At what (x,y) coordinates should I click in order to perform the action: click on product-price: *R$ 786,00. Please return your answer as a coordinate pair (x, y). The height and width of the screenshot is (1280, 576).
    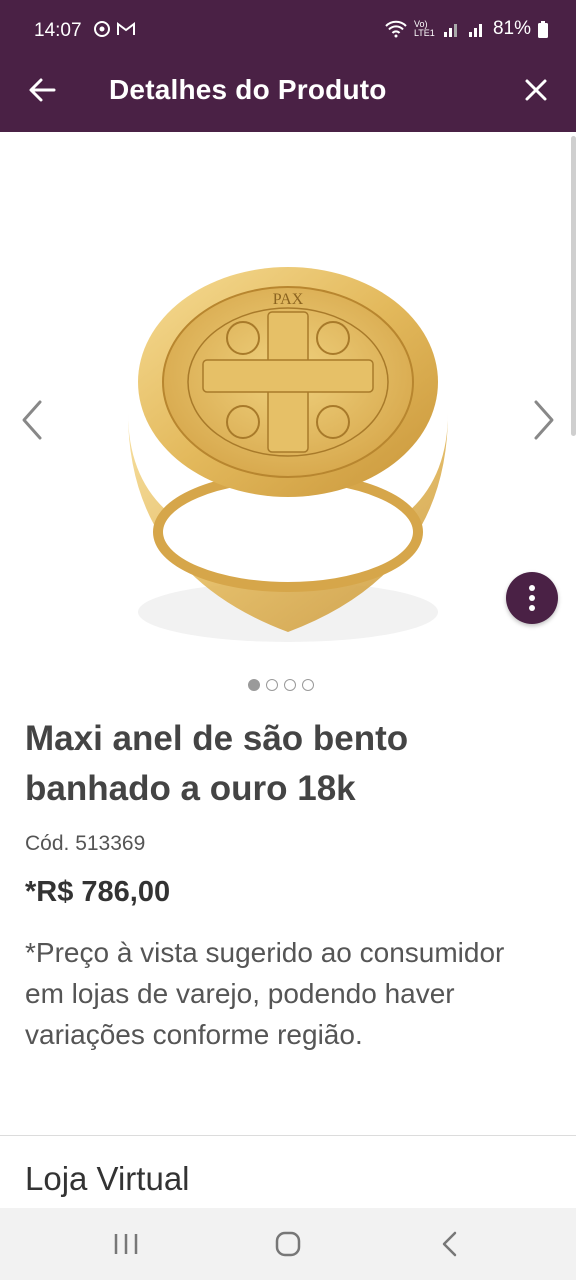
    Looking at the image, I should click on (98, 892).